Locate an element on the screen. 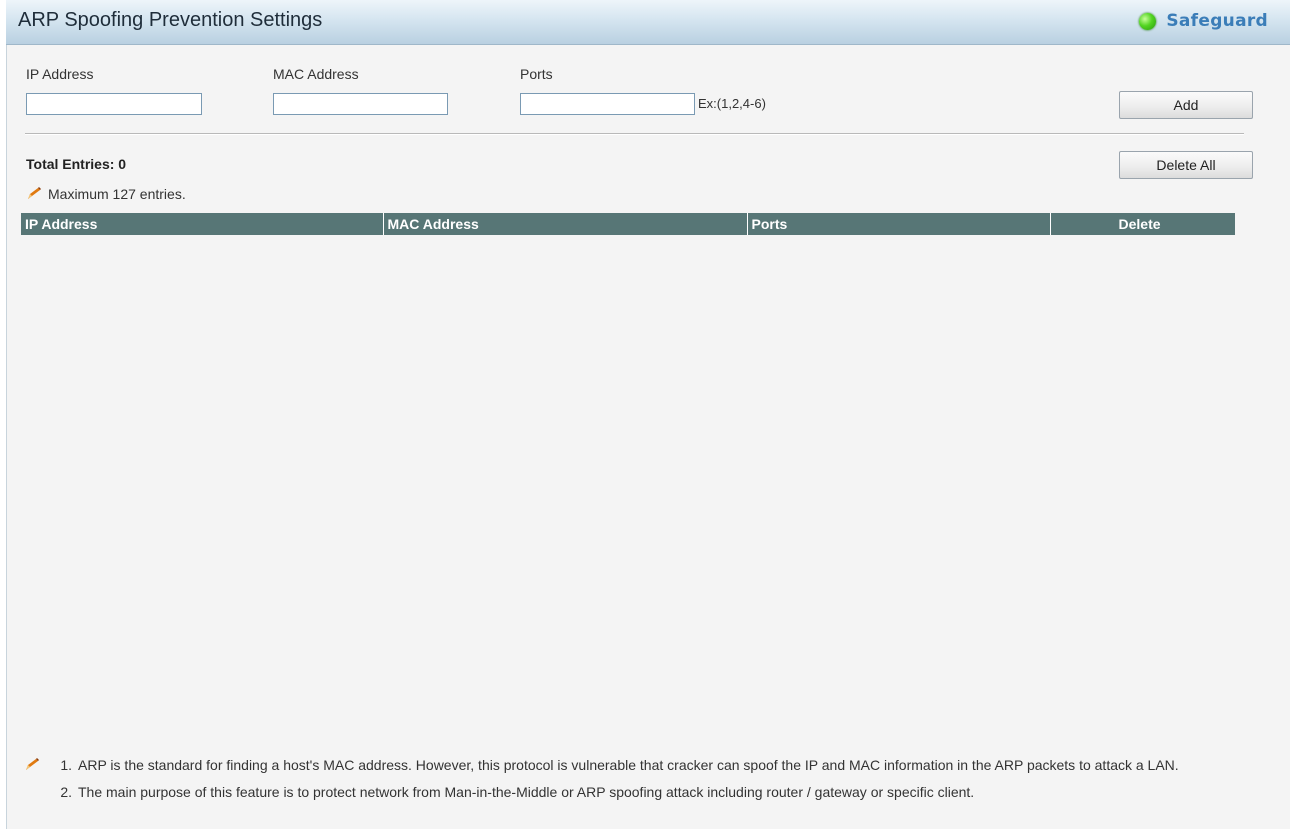  footnote-number: 1. is located at coordinates (66, 765).